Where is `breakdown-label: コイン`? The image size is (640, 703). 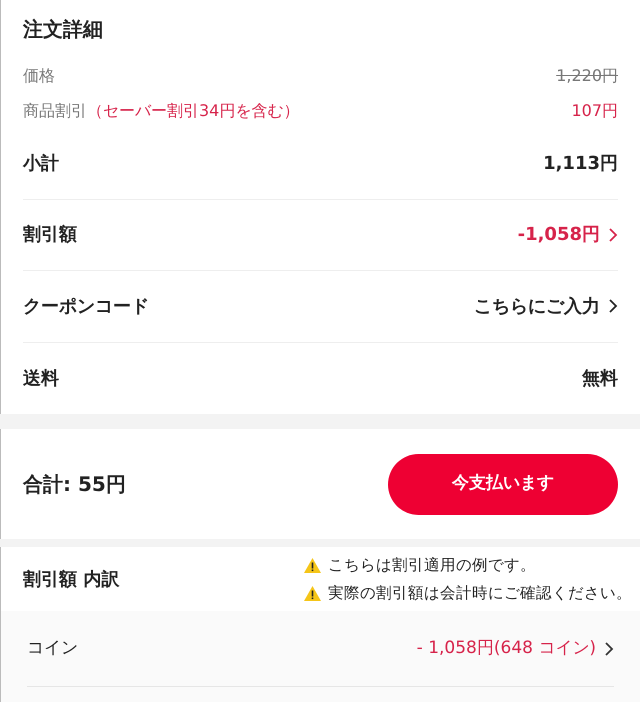
breakdown-label: コイン is located at coordinates (52, 648).